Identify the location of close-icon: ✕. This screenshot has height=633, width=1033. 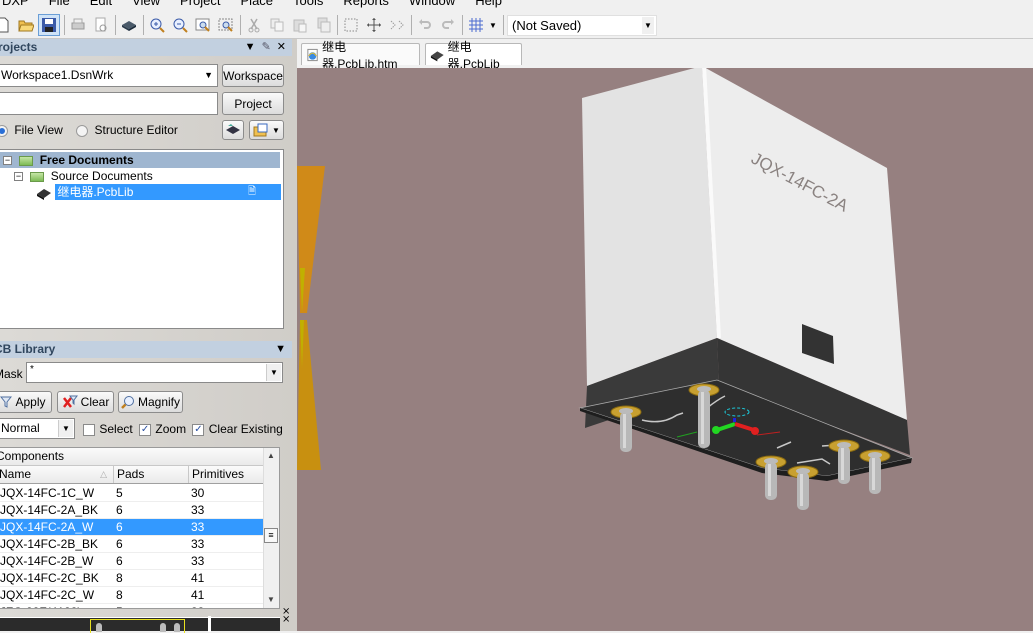
(281, 47).